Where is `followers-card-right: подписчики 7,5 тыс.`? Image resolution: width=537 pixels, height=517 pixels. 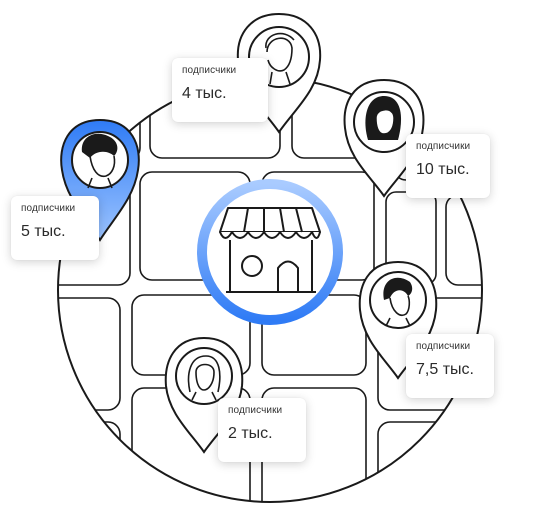
followers-card-right: подписчики 7,5 тыс. is located at coordinates (450, 366).